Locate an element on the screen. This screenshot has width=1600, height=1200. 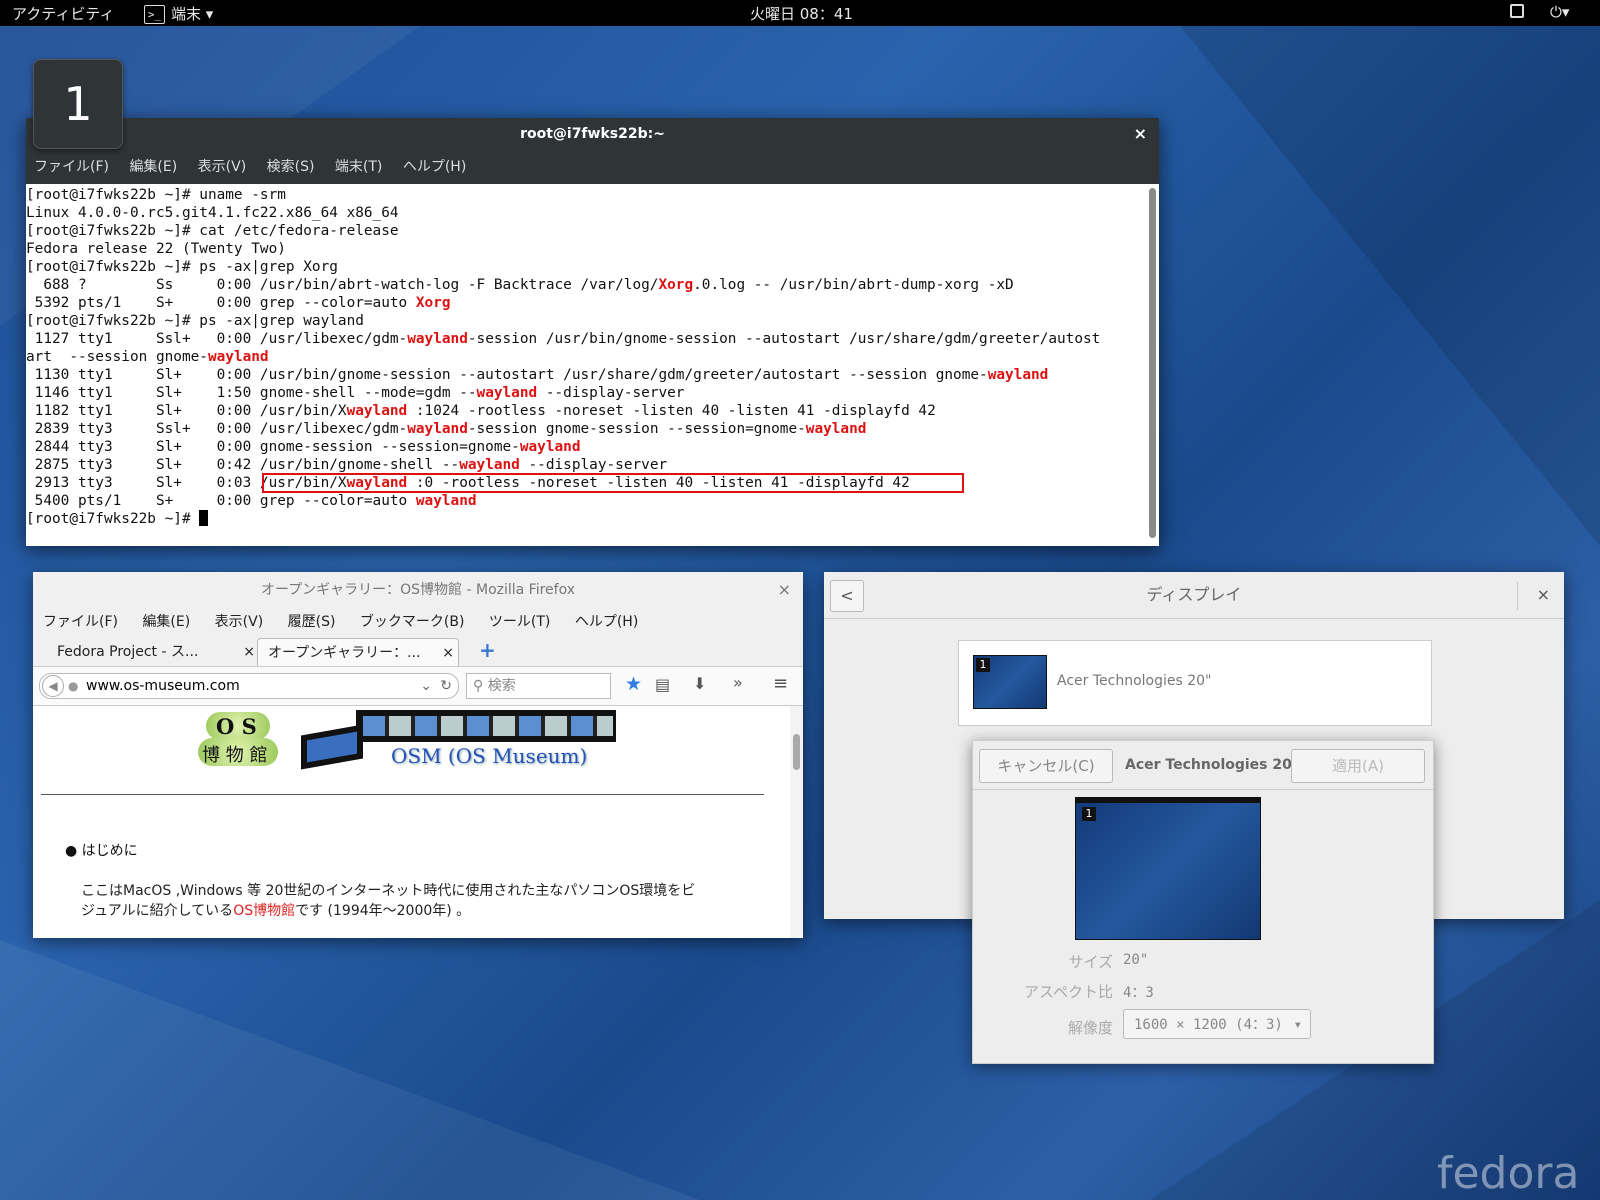
apply-button: 適用(A) is located at coordinates (1358, 766).